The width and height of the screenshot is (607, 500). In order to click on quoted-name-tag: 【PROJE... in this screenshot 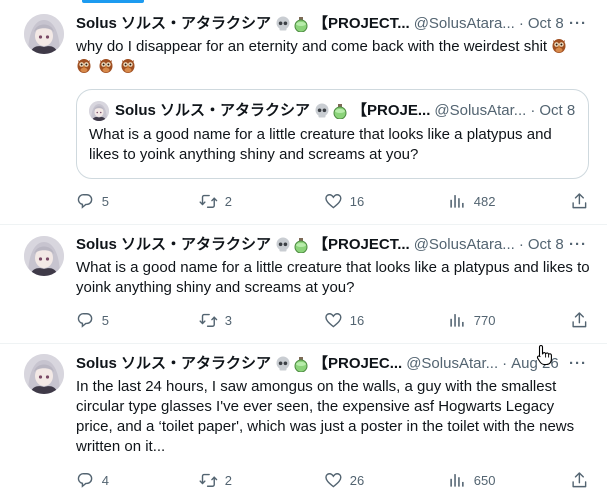, I will do `click(391, 110)`.